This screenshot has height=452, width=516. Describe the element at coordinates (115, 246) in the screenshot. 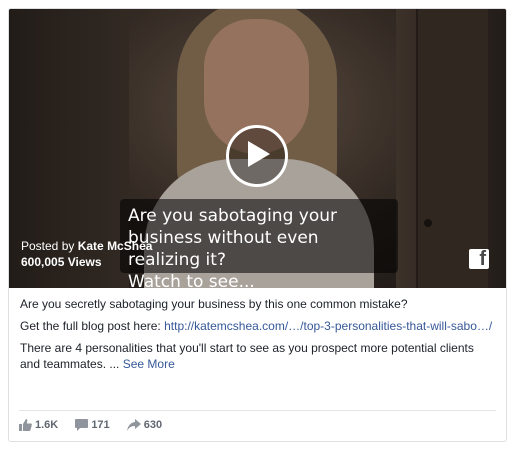

I see `author-name: Kate McShea` at that location.